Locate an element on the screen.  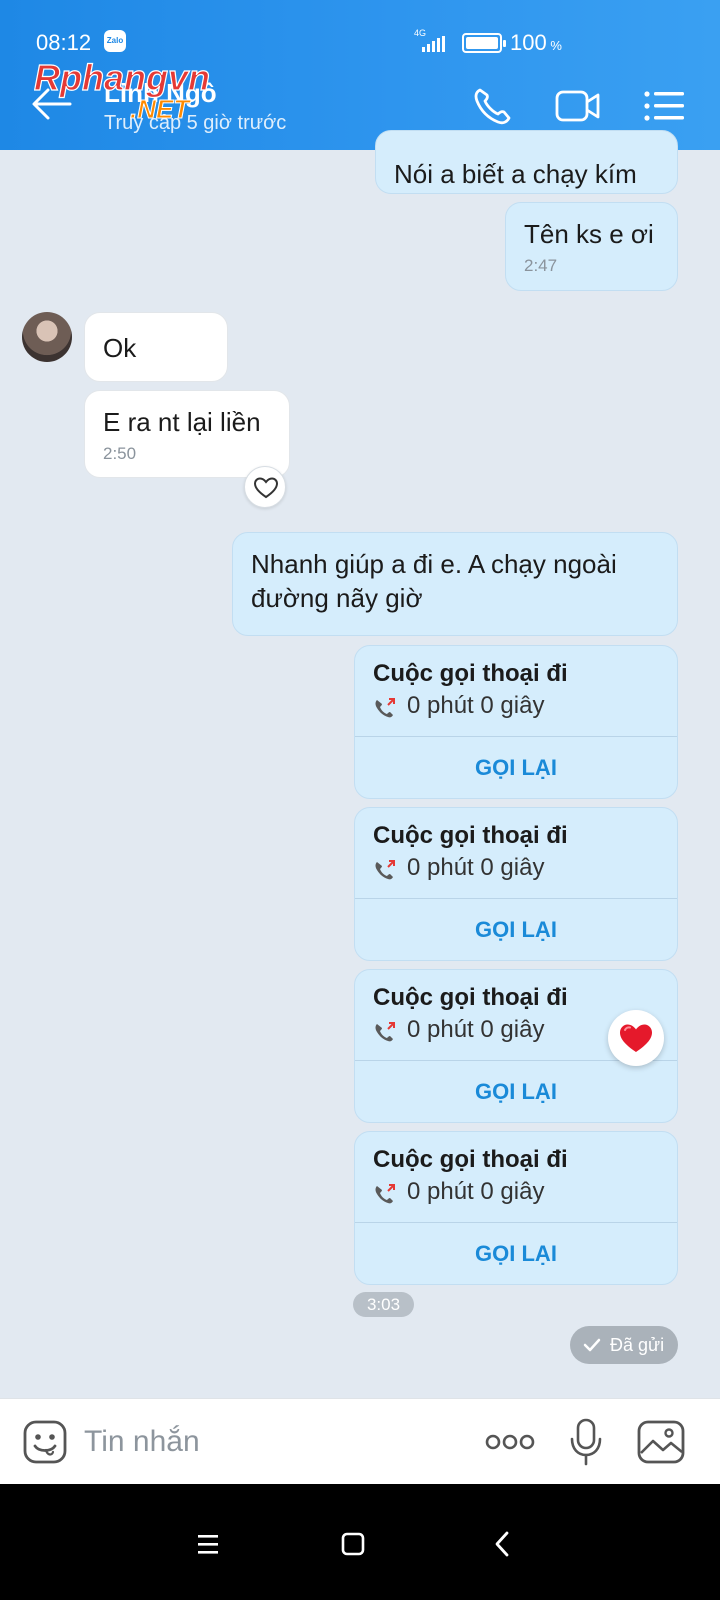
phone-icon is located at coordinates (492, 106).